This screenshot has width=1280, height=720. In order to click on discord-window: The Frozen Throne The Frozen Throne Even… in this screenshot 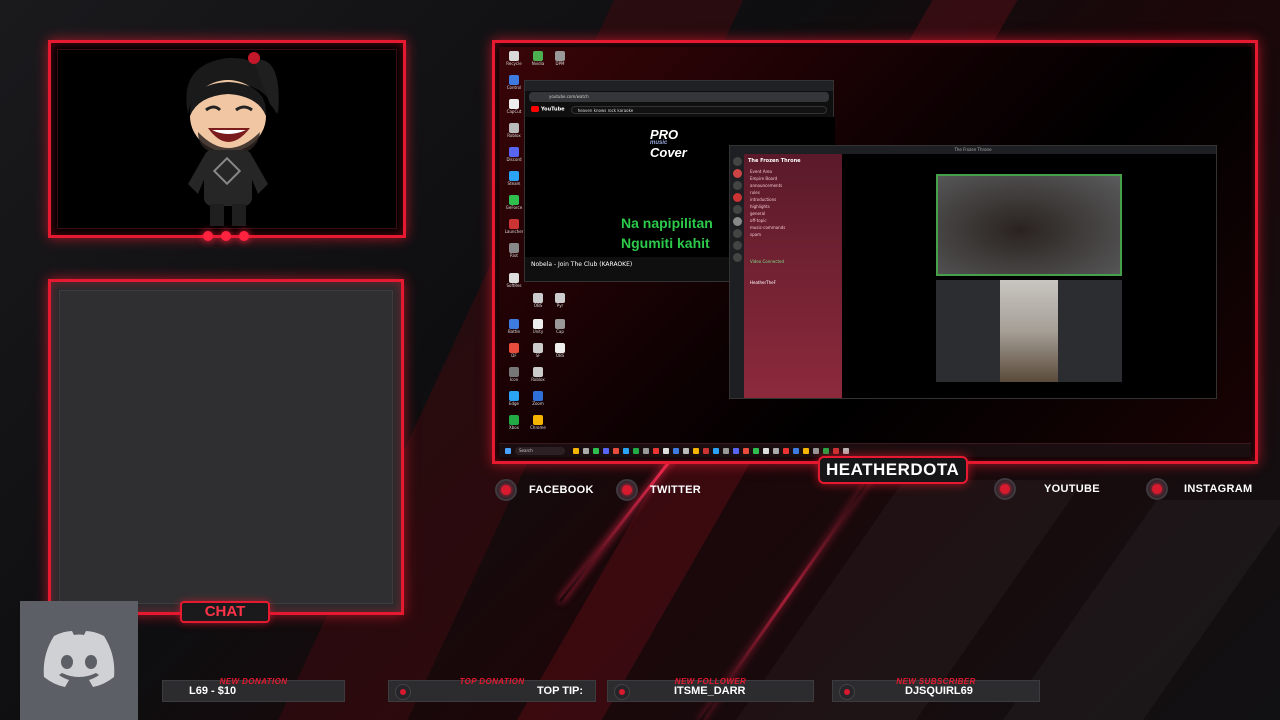, I will do `click(973, 272)`.